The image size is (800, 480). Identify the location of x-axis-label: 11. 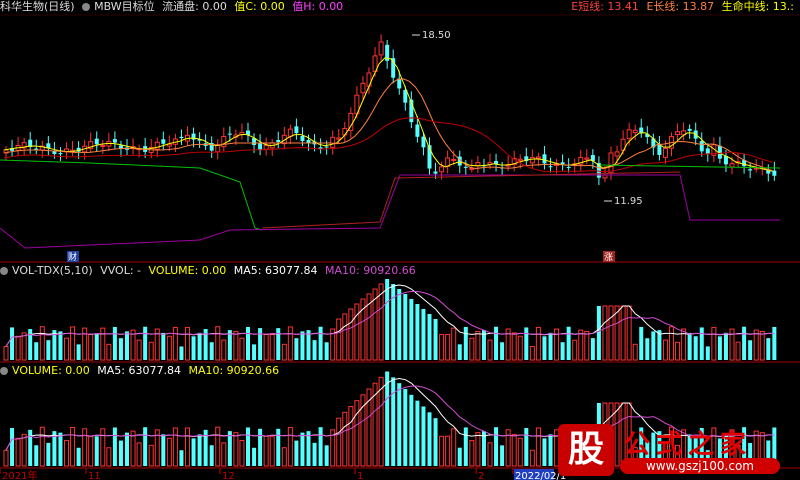
(94, 475).